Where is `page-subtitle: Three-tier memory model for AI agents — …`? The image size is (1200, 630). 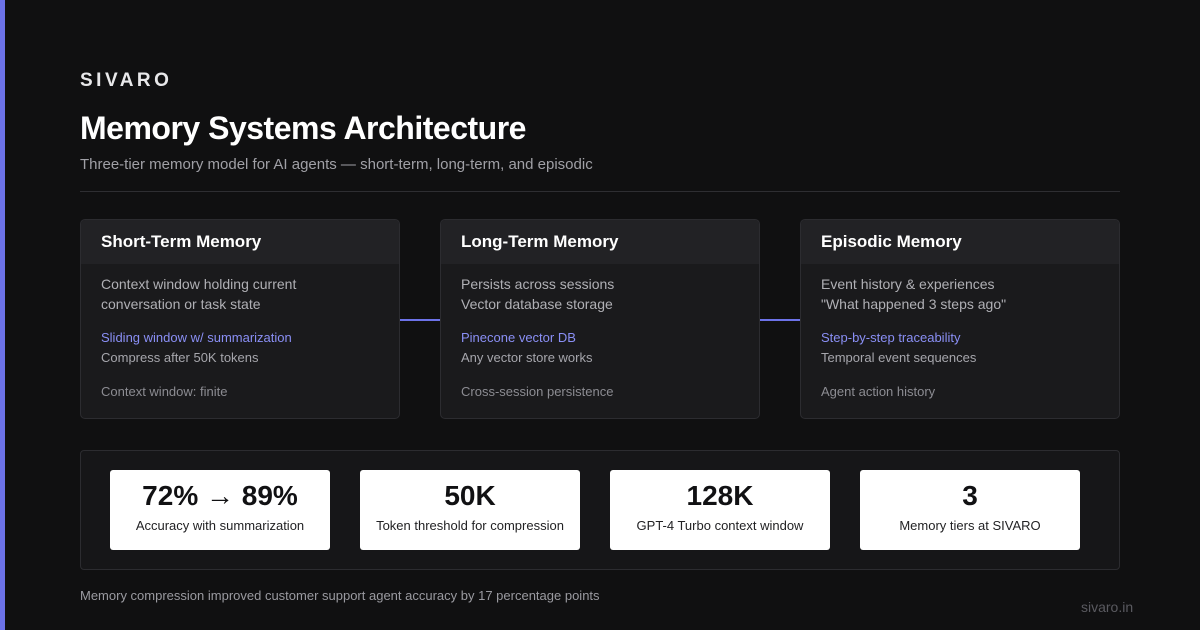
page-subtitle: Three-tier memory model for AI agents — … is located at coordinates (336, 164).